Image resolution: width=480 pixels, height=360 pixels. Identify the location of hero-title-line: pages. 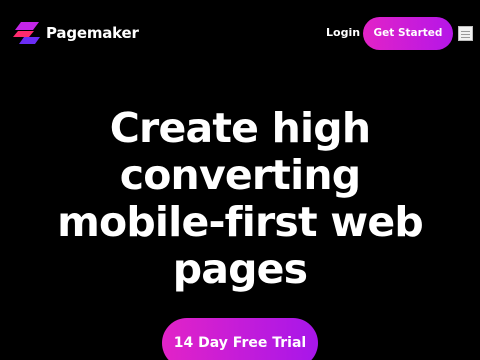
(240, 269).